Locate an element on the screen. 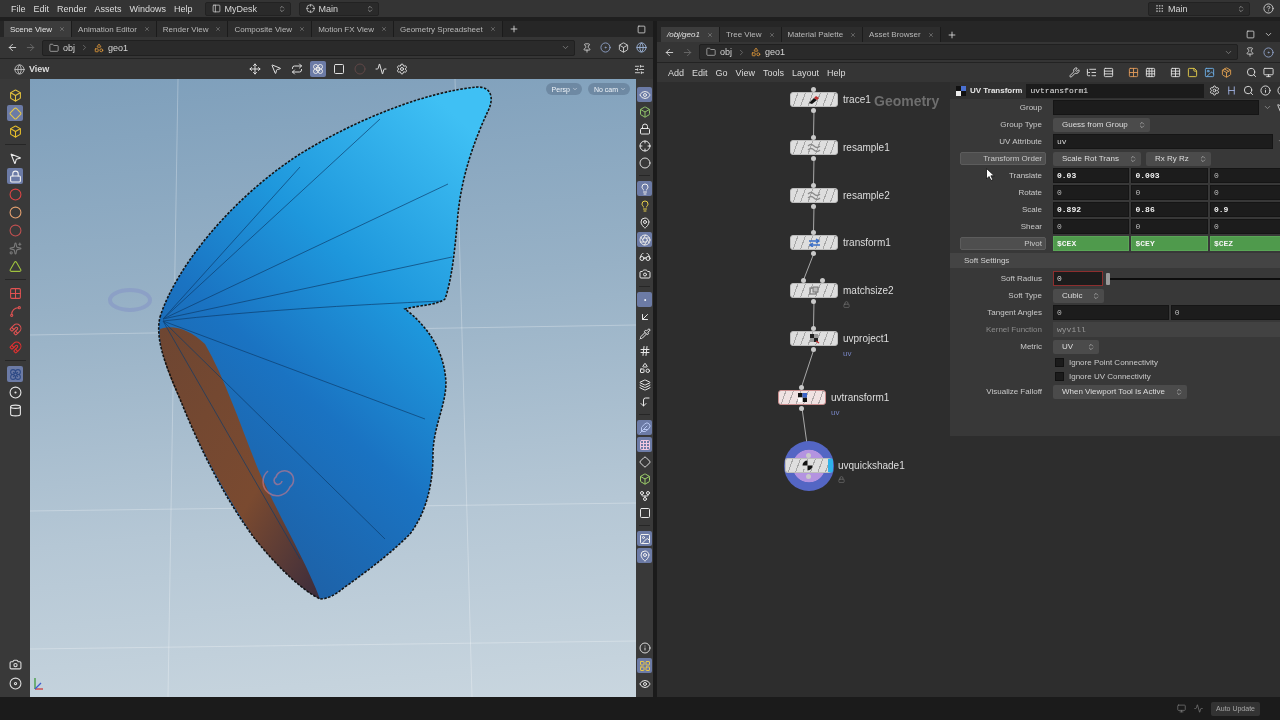 The width and height of the screenshot is (1280, 720). tab: Geometry Spreadsheet is located at coordinates (448, 29).